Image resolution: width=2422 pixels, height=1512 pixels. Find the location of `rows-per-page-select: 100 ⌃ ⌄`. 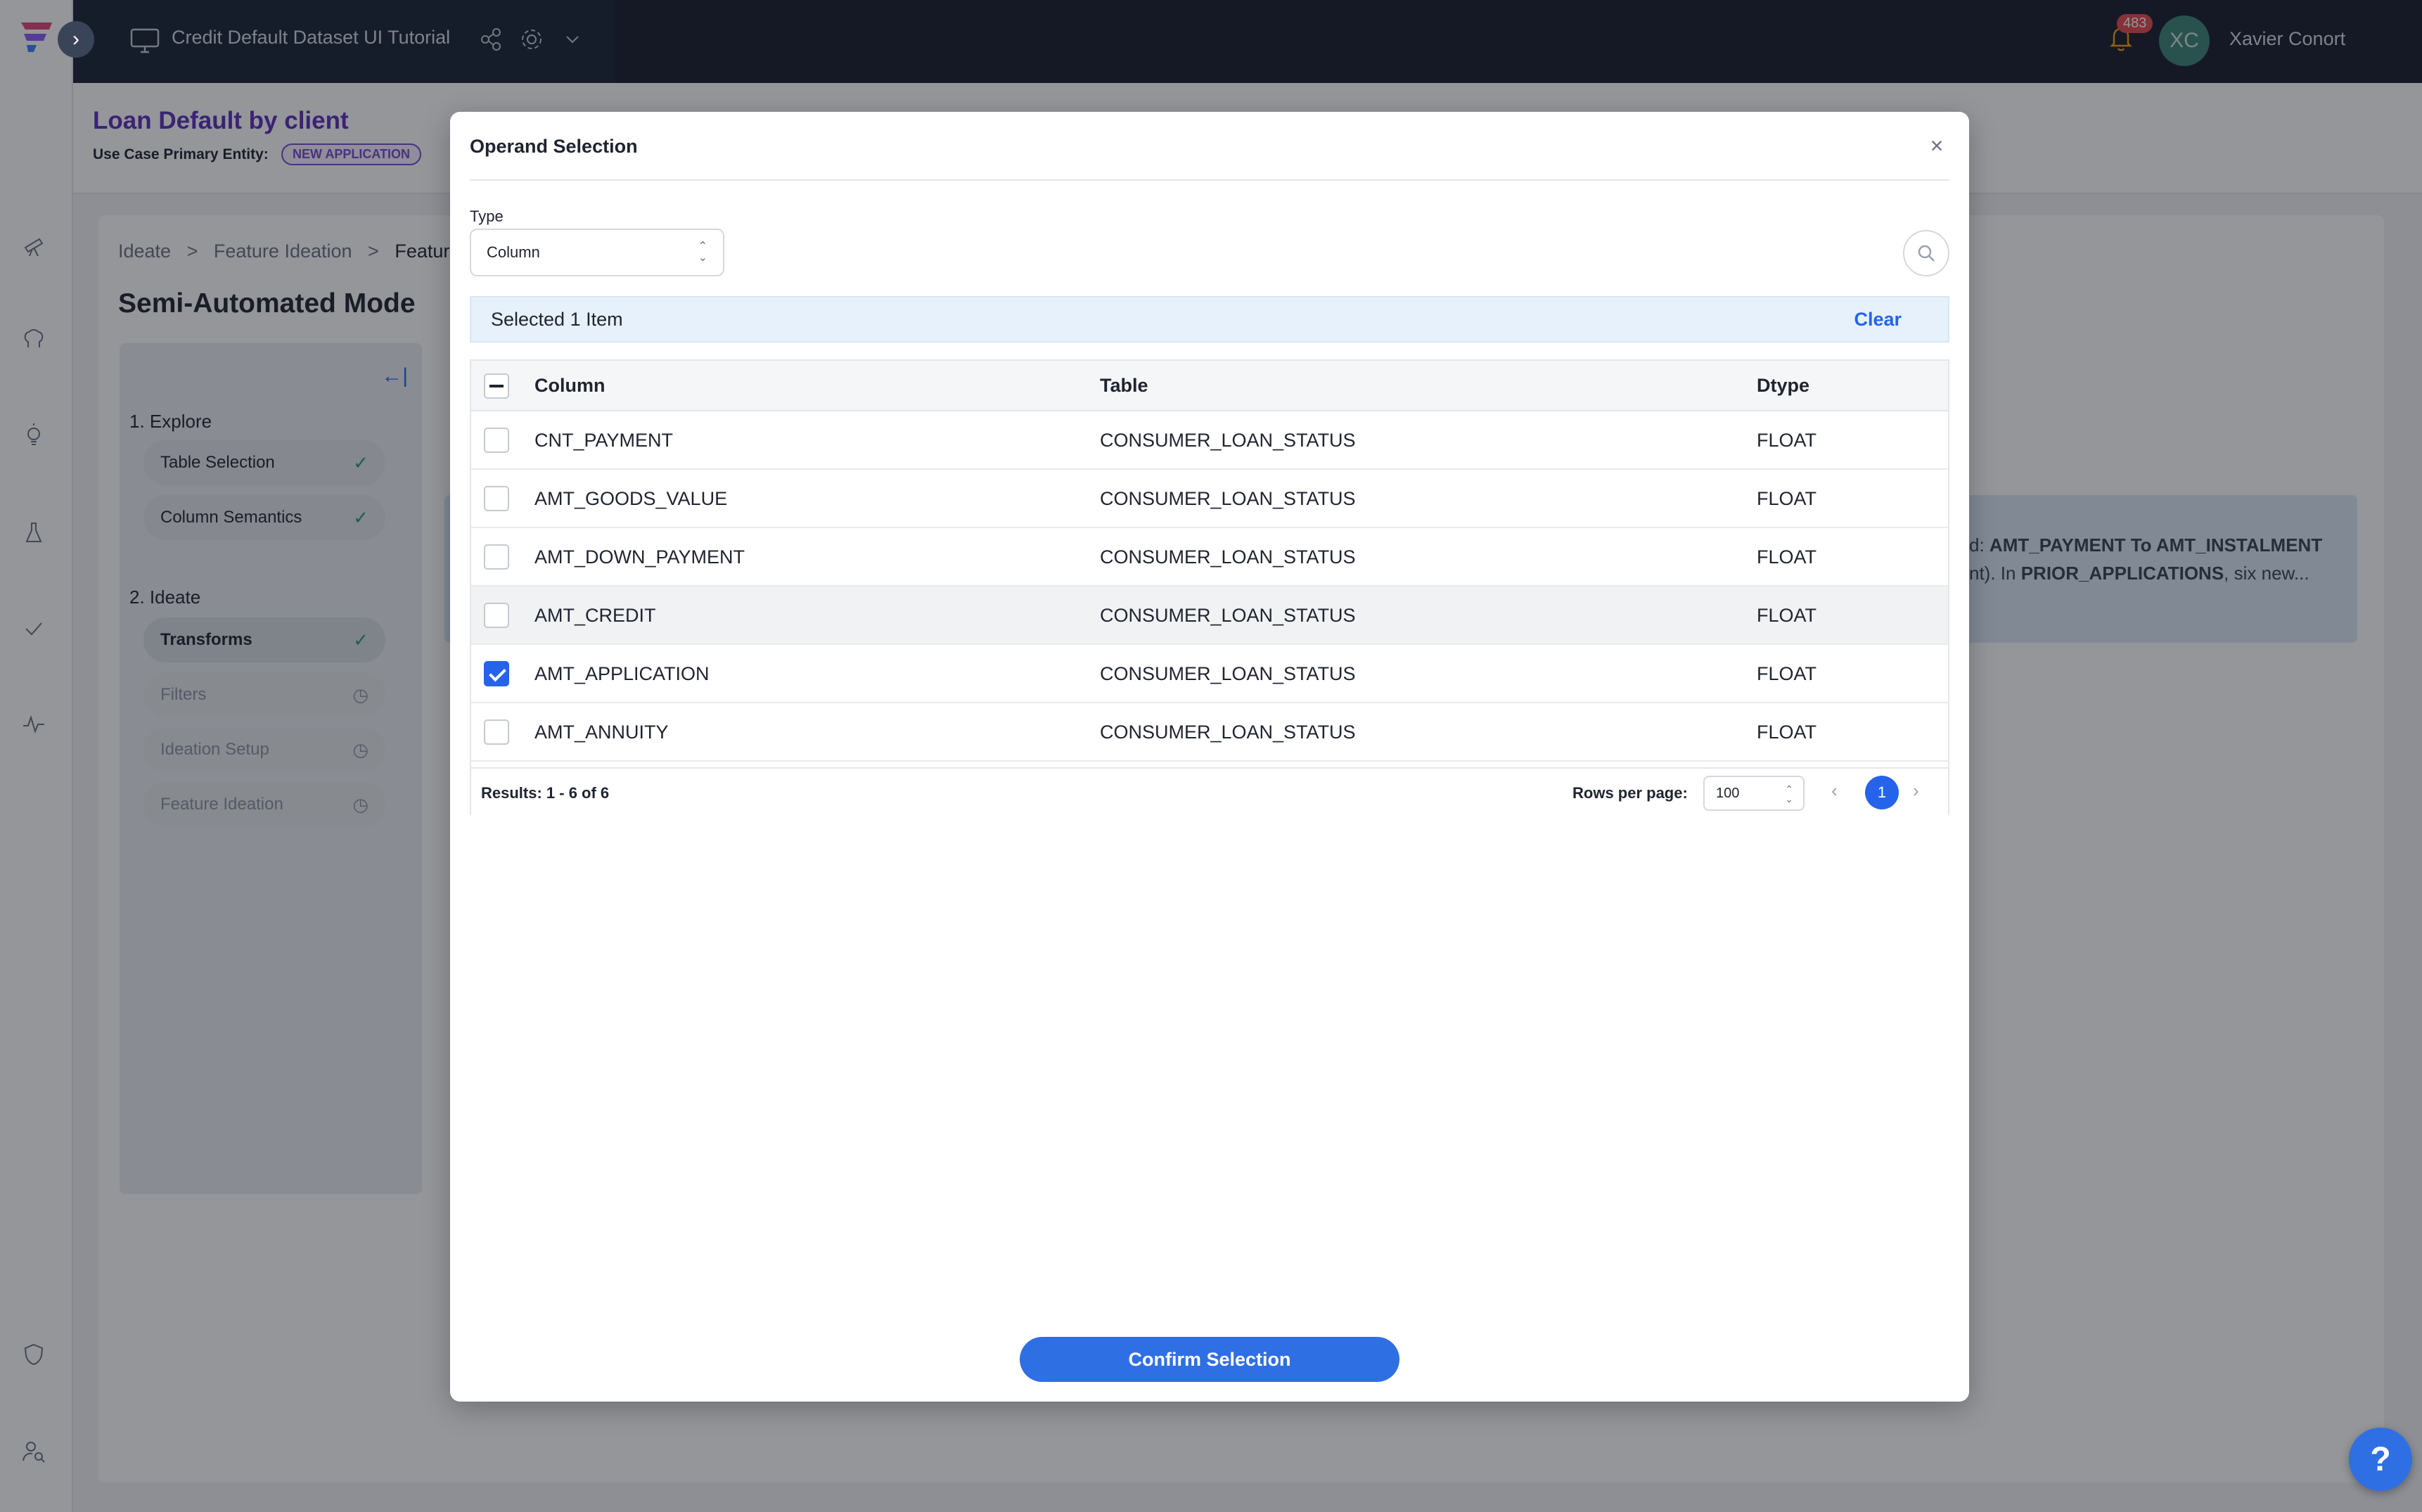

rows-per-page-select: 100 ⌃ ⌄ is located at coordinates (1754, 793).